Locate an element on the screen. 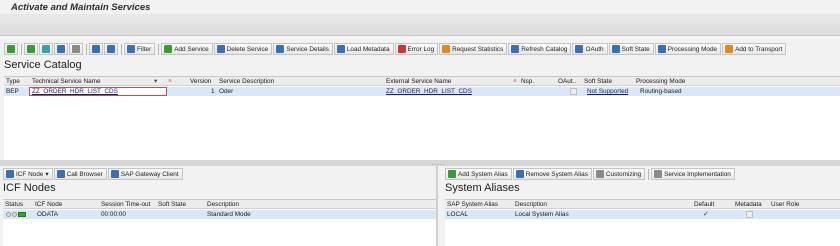 This screenshot has width=840, height=246. soft-state-label: Soft State is located at coordinates (635, 49).